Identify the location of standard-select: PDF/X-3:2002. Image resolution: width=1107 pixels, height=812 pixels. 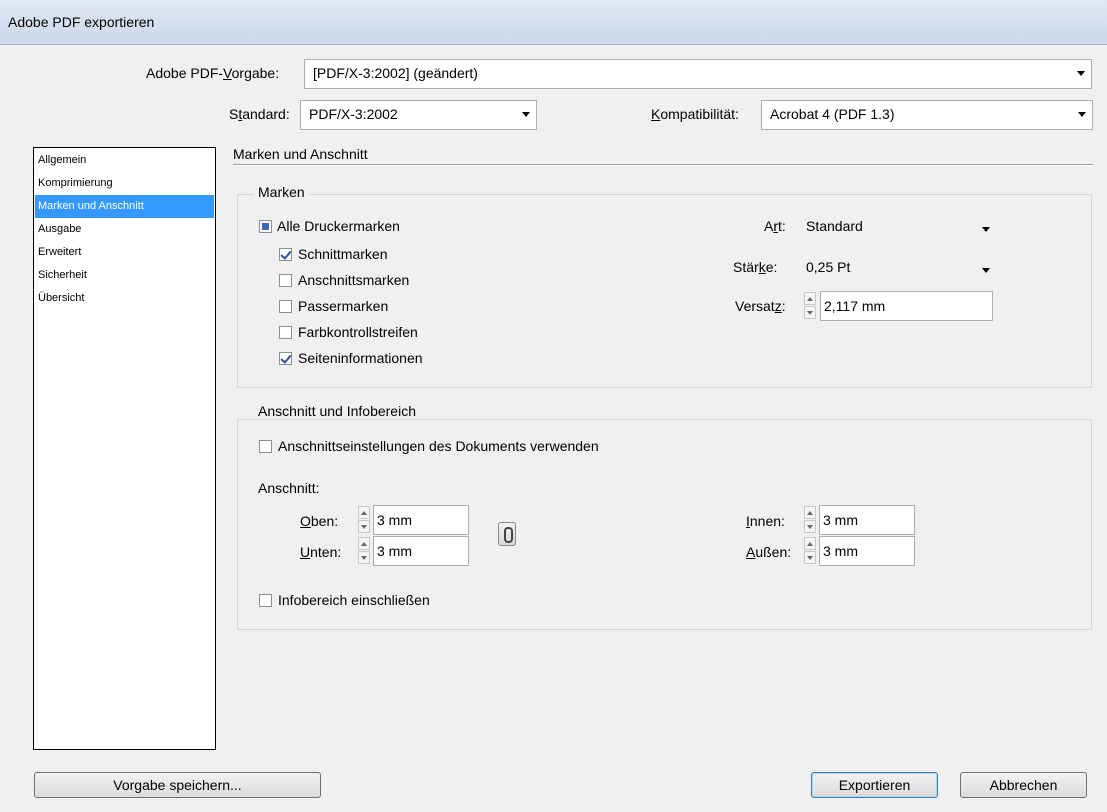
(418, 115).